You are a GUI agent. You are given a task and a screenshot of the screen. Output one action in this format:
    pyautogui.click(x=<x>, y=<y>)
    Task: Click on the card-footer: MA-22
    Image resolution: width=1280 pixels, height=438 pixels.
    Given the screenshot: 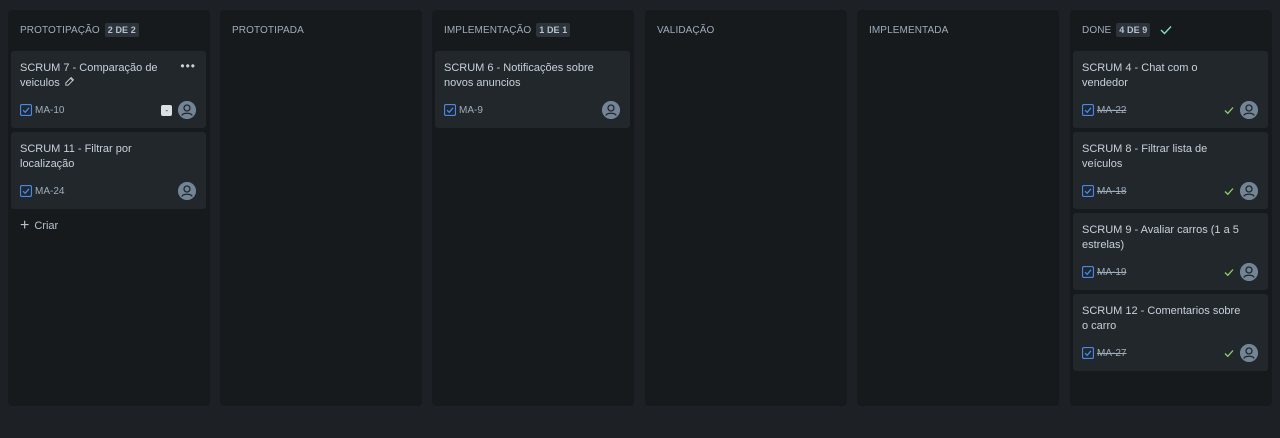 What is the action you would take?
    pyautogui.click(x=1170, y=110)
    